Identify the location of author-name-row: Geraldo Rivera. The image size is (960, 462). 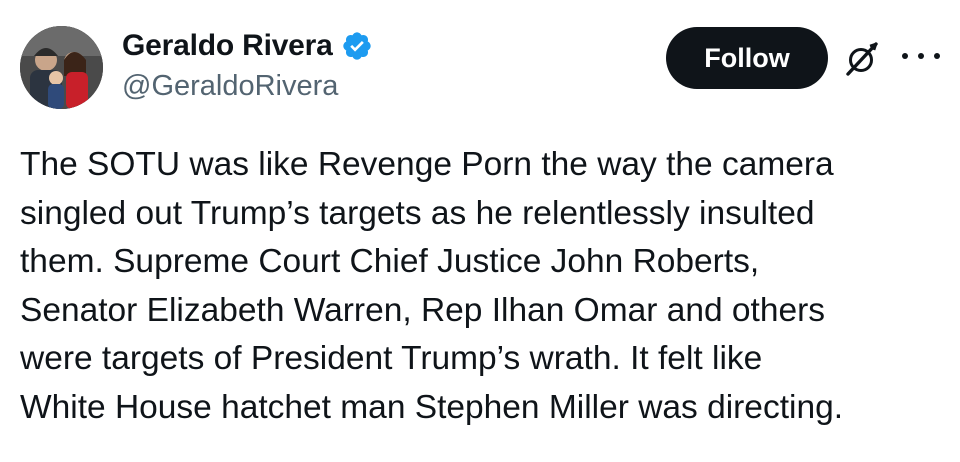
(247, 46).